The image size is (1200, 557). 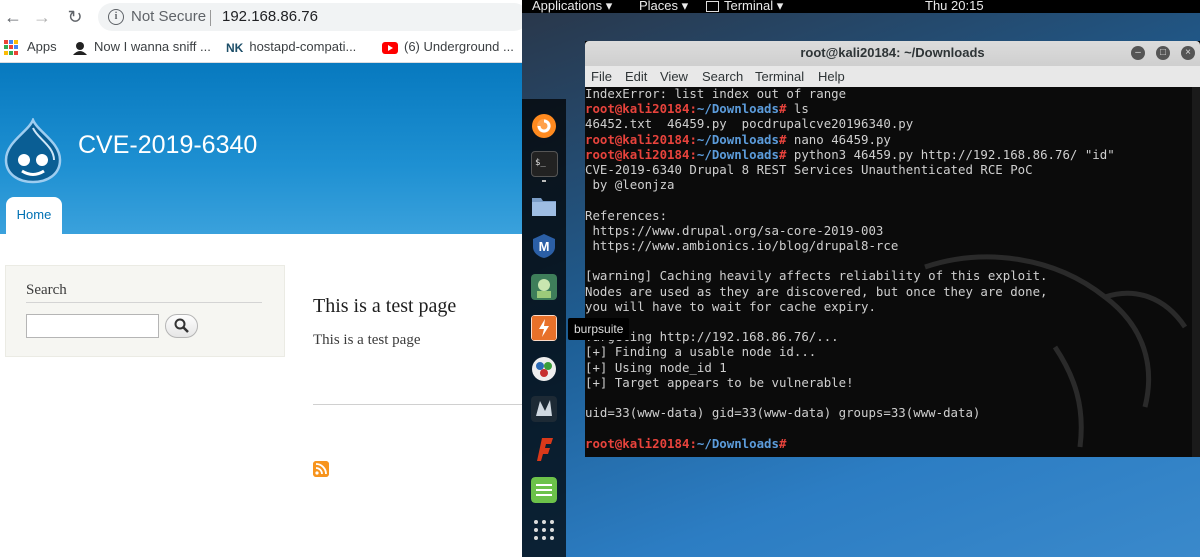 What do you see at coordinates (92, 326) in the screenshot?
I see `search-input` at bounding box center [92, 326].